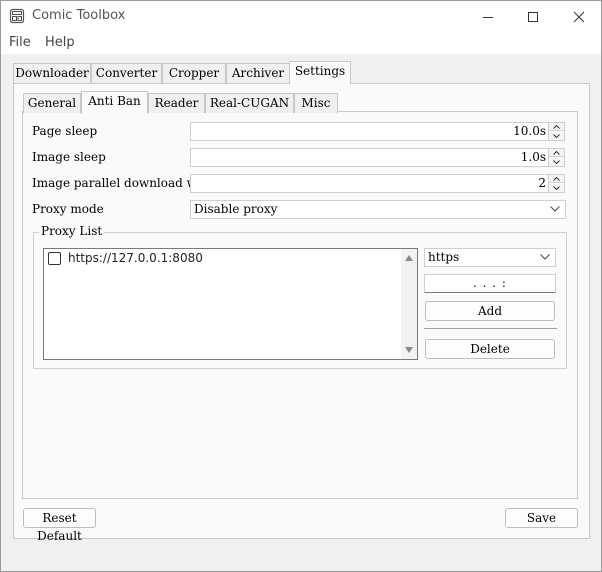 The width and height of the screenshot is (602, 572). Describe the element at coordinates (65, 131) in the screenshot. I see `page-sleep-label: Page sleep` at that location.